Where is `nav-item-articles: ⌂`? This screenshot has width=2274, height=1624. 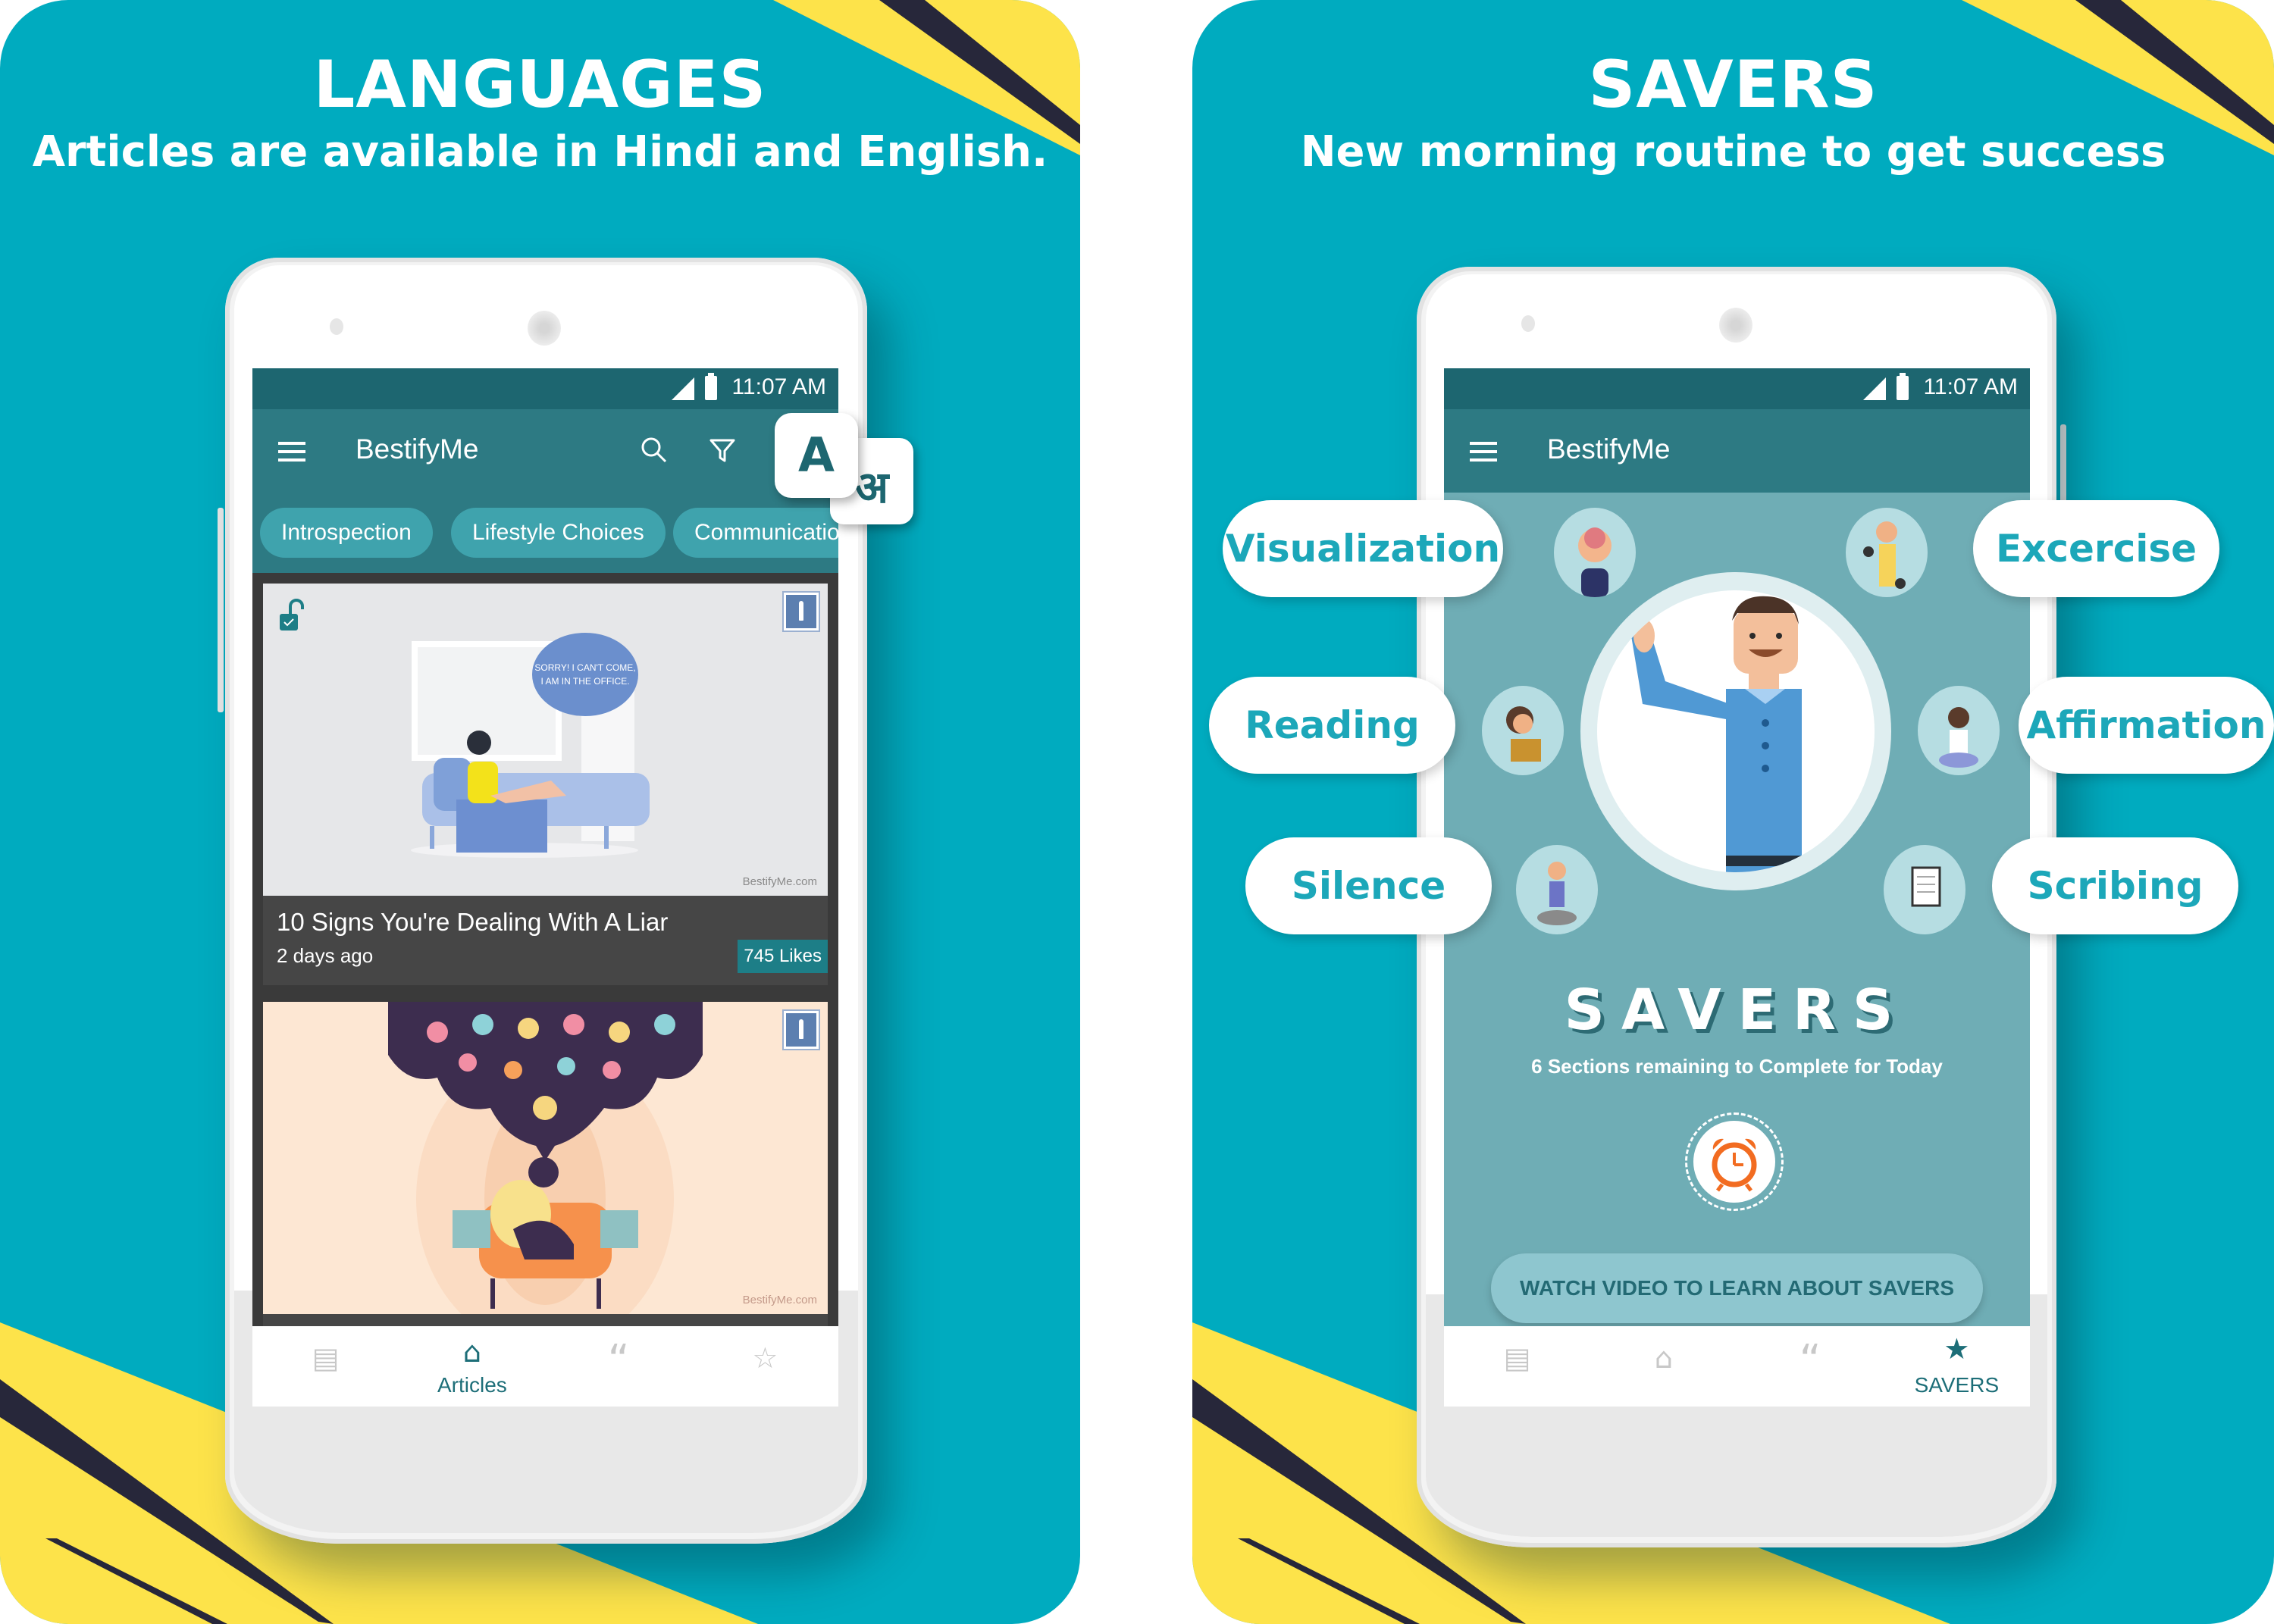 nav-item-articles: ⌂ is located at coordinates (1663, 1366).